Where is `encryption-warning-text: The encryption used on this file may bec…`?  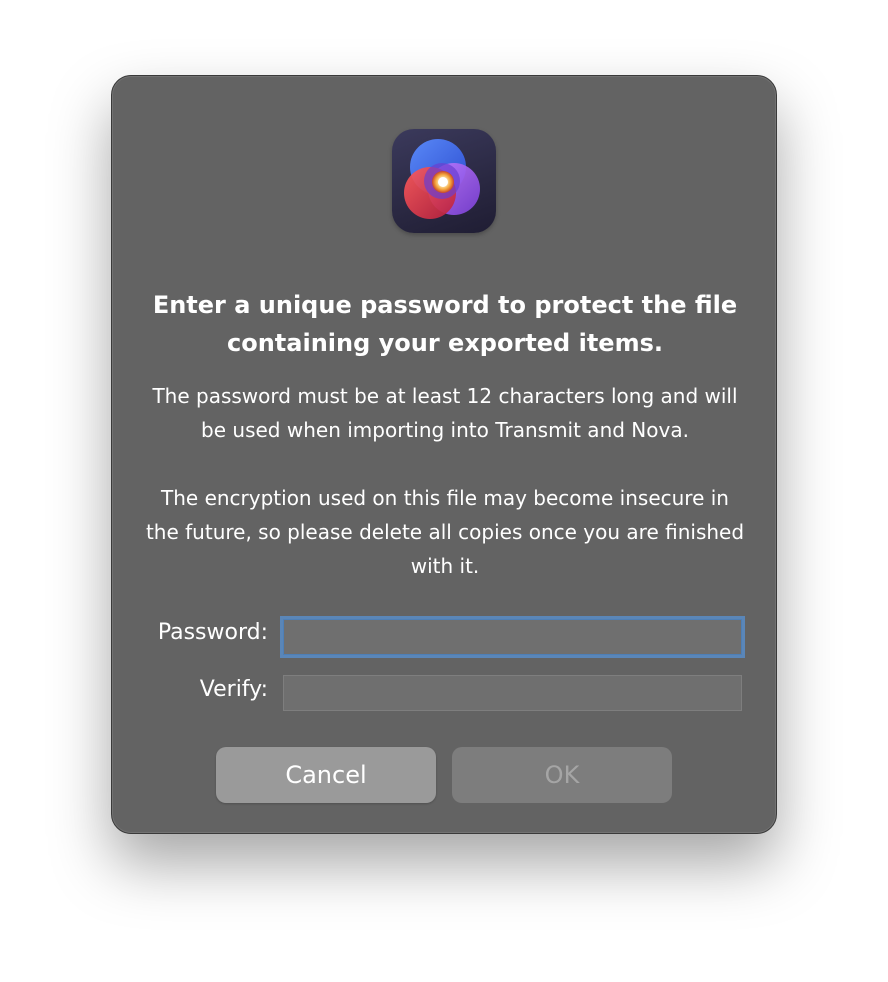 encryption-warning-text: The encryption used on this file may bec… is located at coordinates (445, 532).